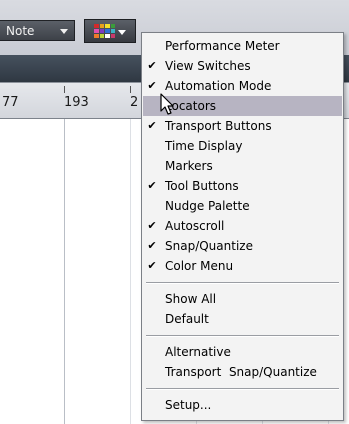  What do you see at coordinates (218, 86) in the screenshot?
I see `menu-item-label: Automation Mode` at bounding box center [218, 86].